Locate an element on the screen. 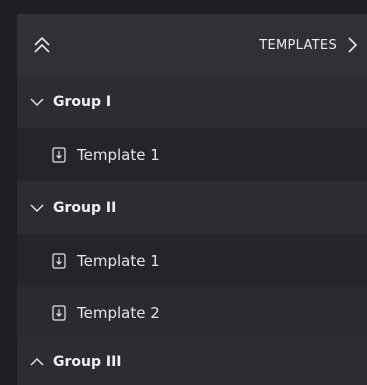  collapse-all-button is located at coordinates (42, 45).